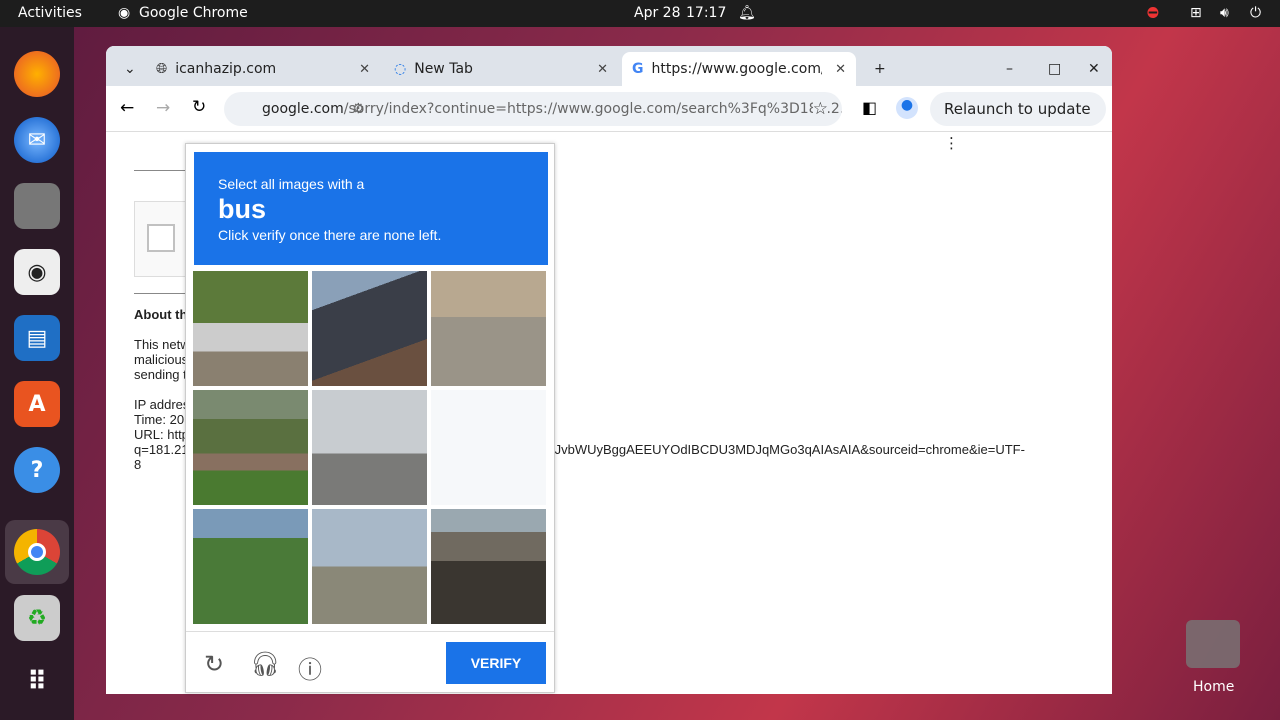  I want to click on text-line: malicious, so click(161, 359).